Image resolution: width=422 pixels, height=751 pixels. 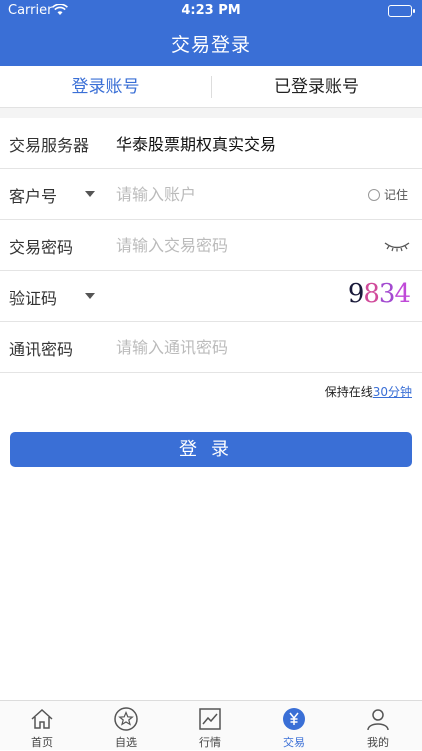 What do you see at coordinates (395, 195) in the screenshot?
I see `remember-label: 记住` at bounding box center [395, 195].